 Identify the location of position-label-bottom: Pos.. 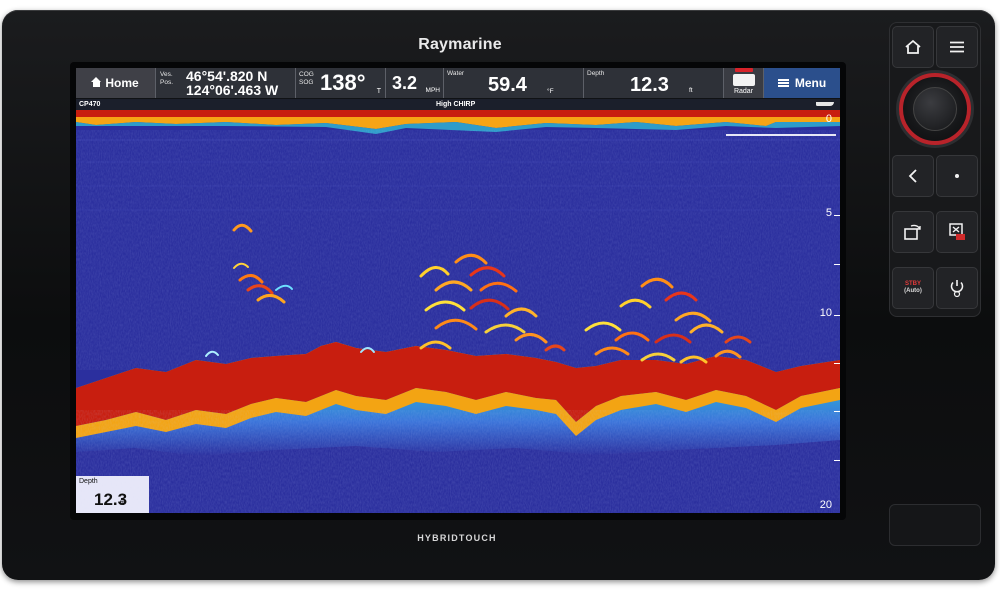
(167, 82).